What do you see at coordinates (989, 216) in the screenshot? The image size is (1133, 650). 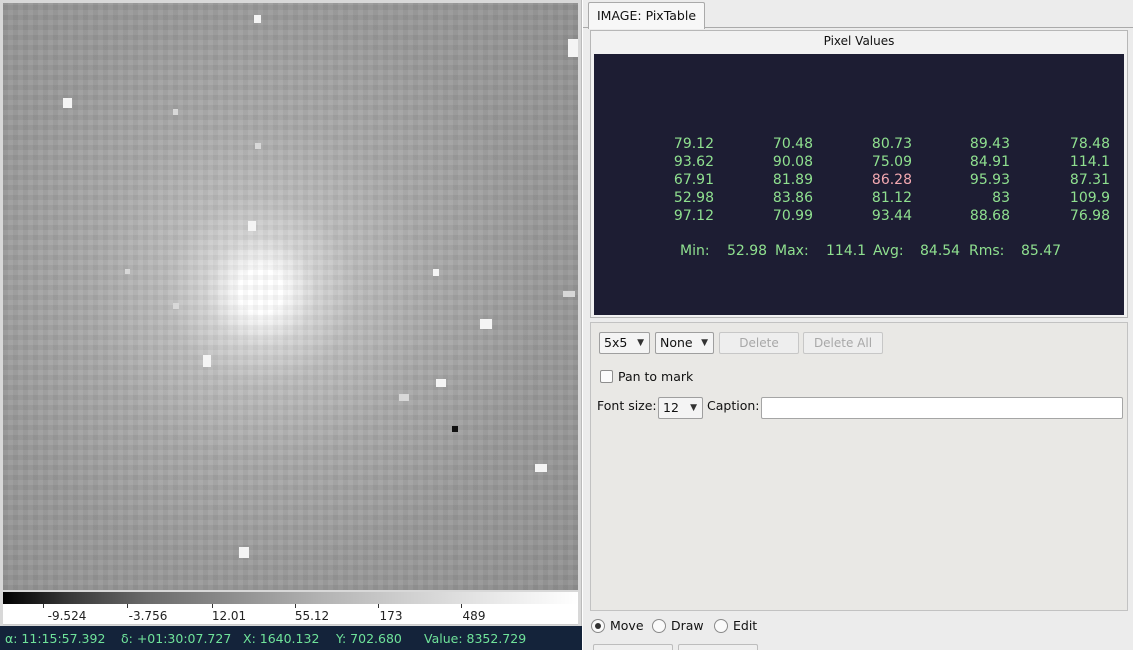 I see `pixel-value: 88.68` at bounding box center [989, 216].